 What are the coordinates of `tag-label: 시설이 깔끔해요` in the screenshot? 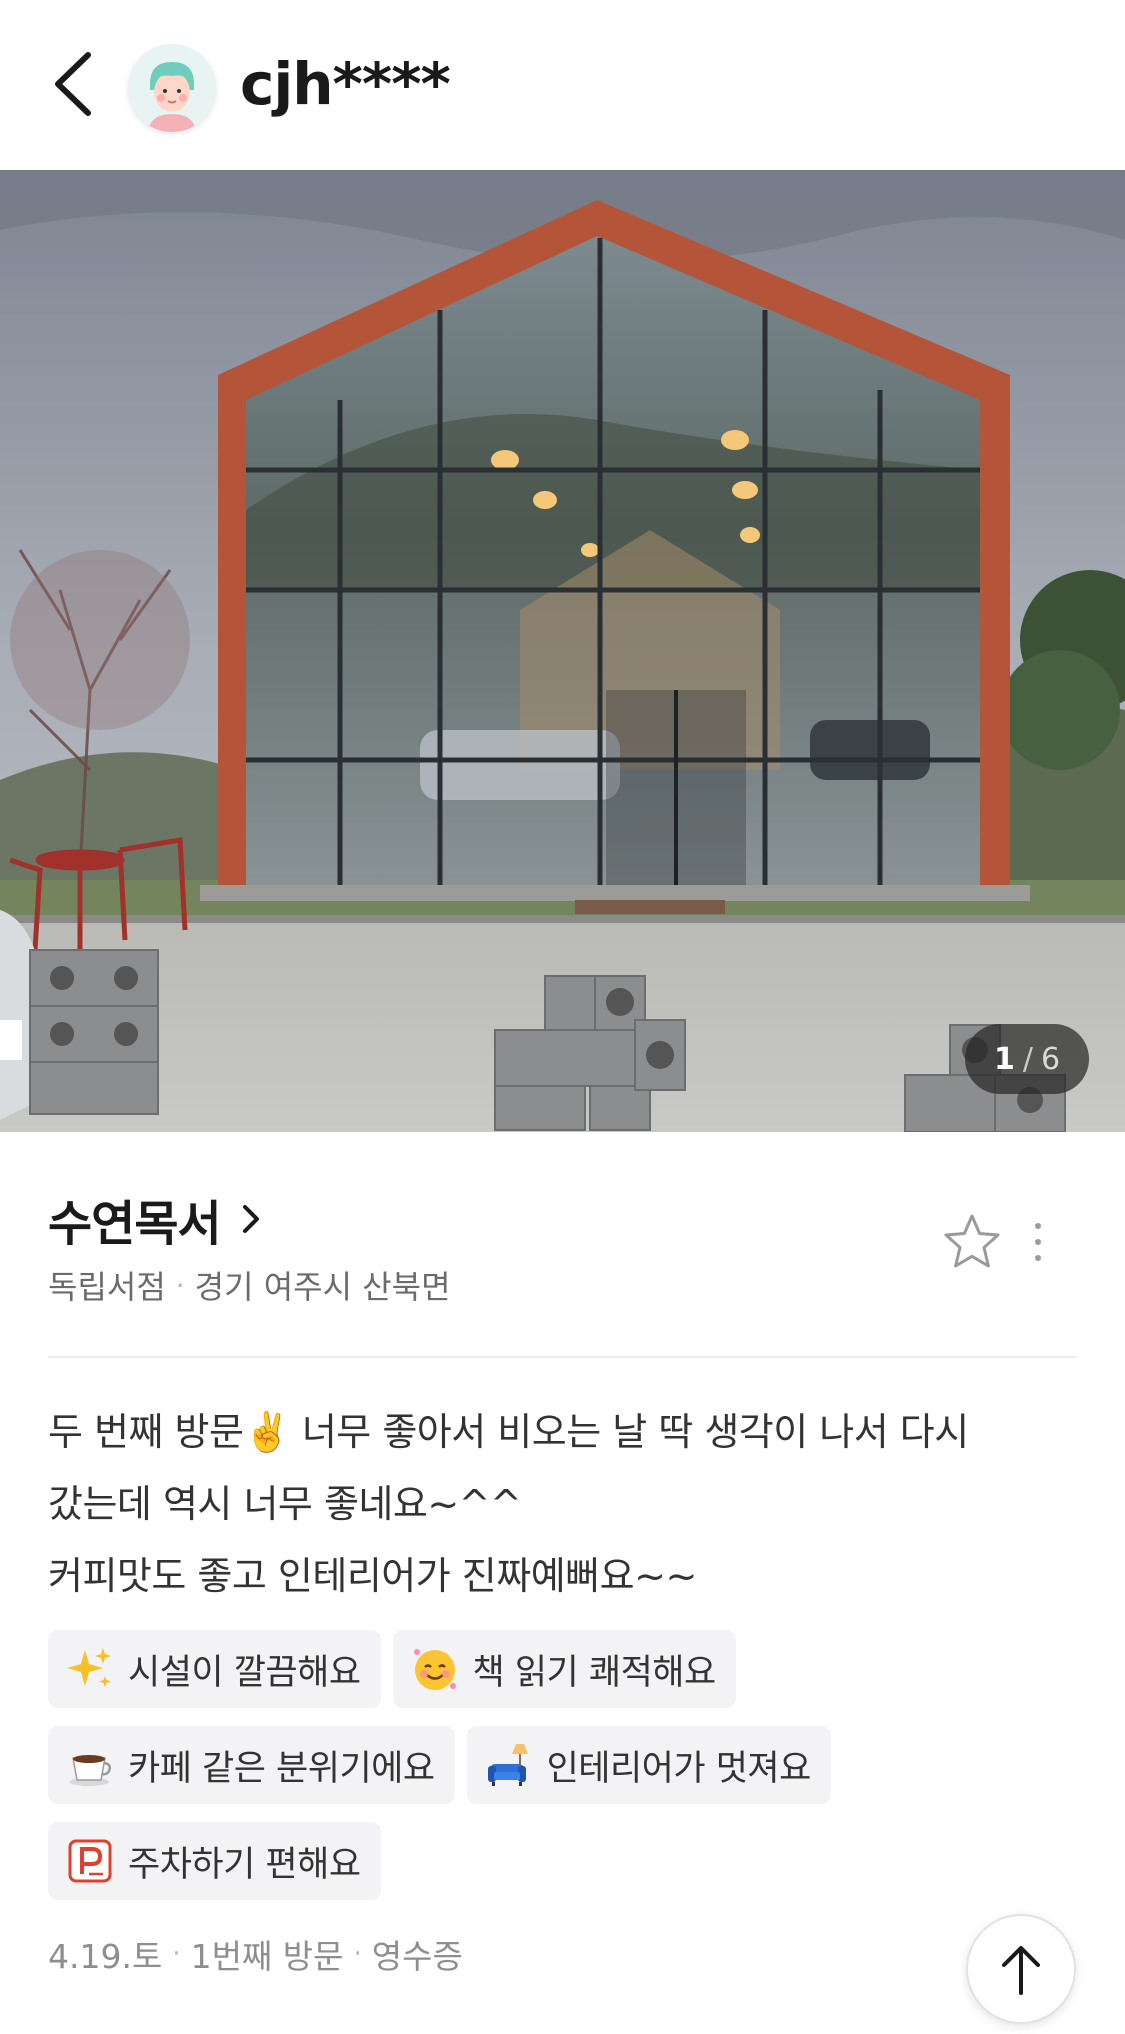 It's located at (244, 1672).